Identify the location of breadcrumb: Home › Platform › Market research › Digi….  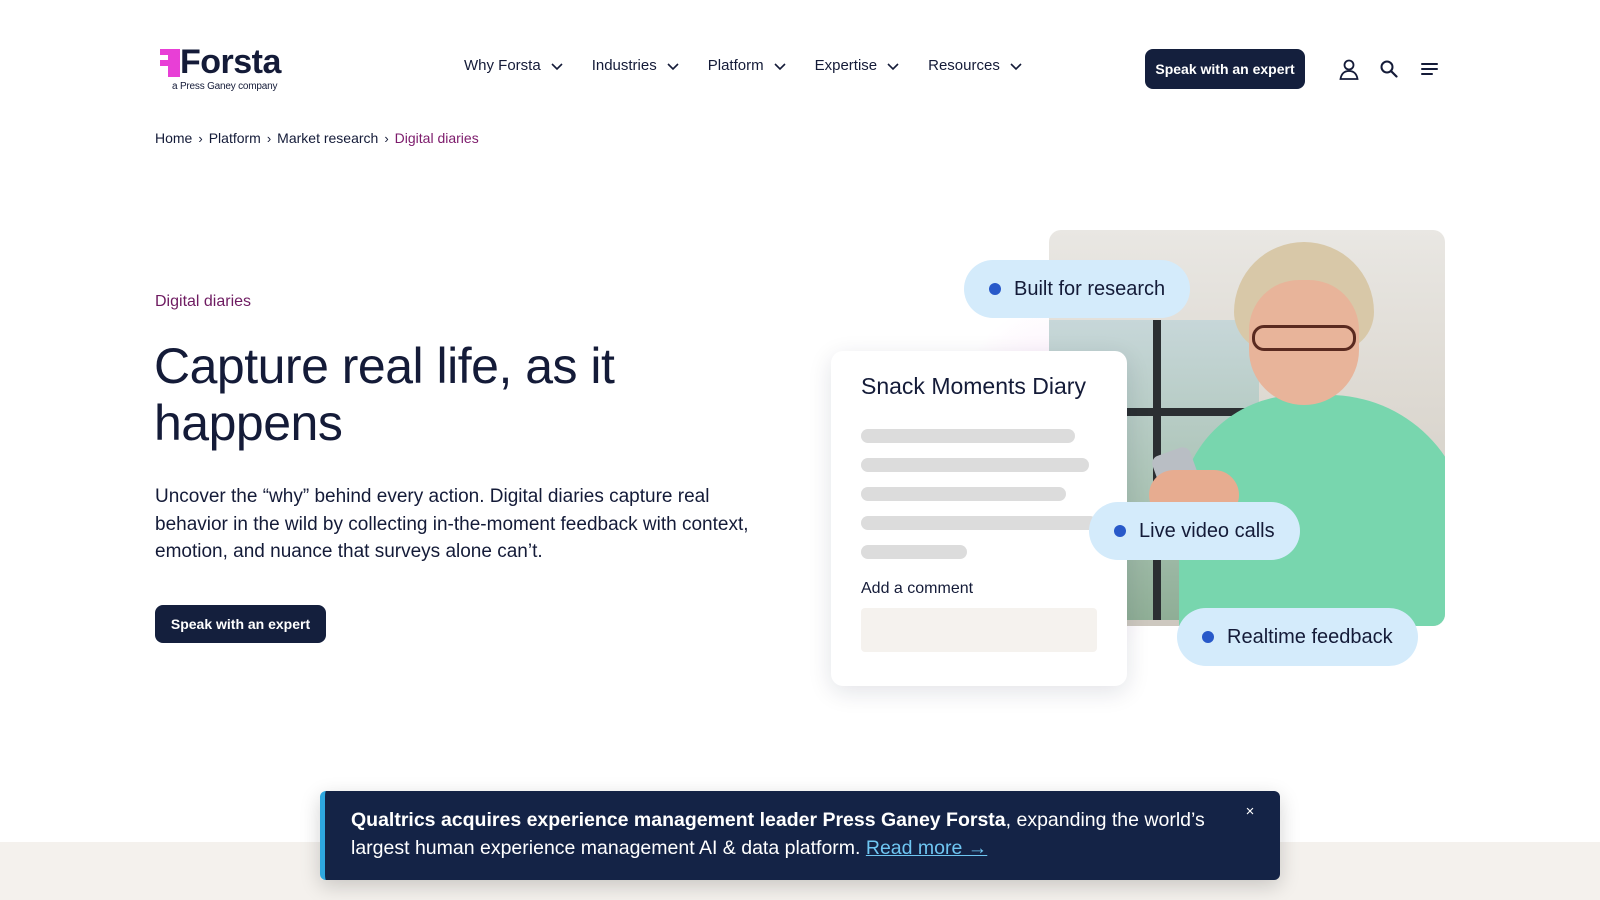
(317, 138).